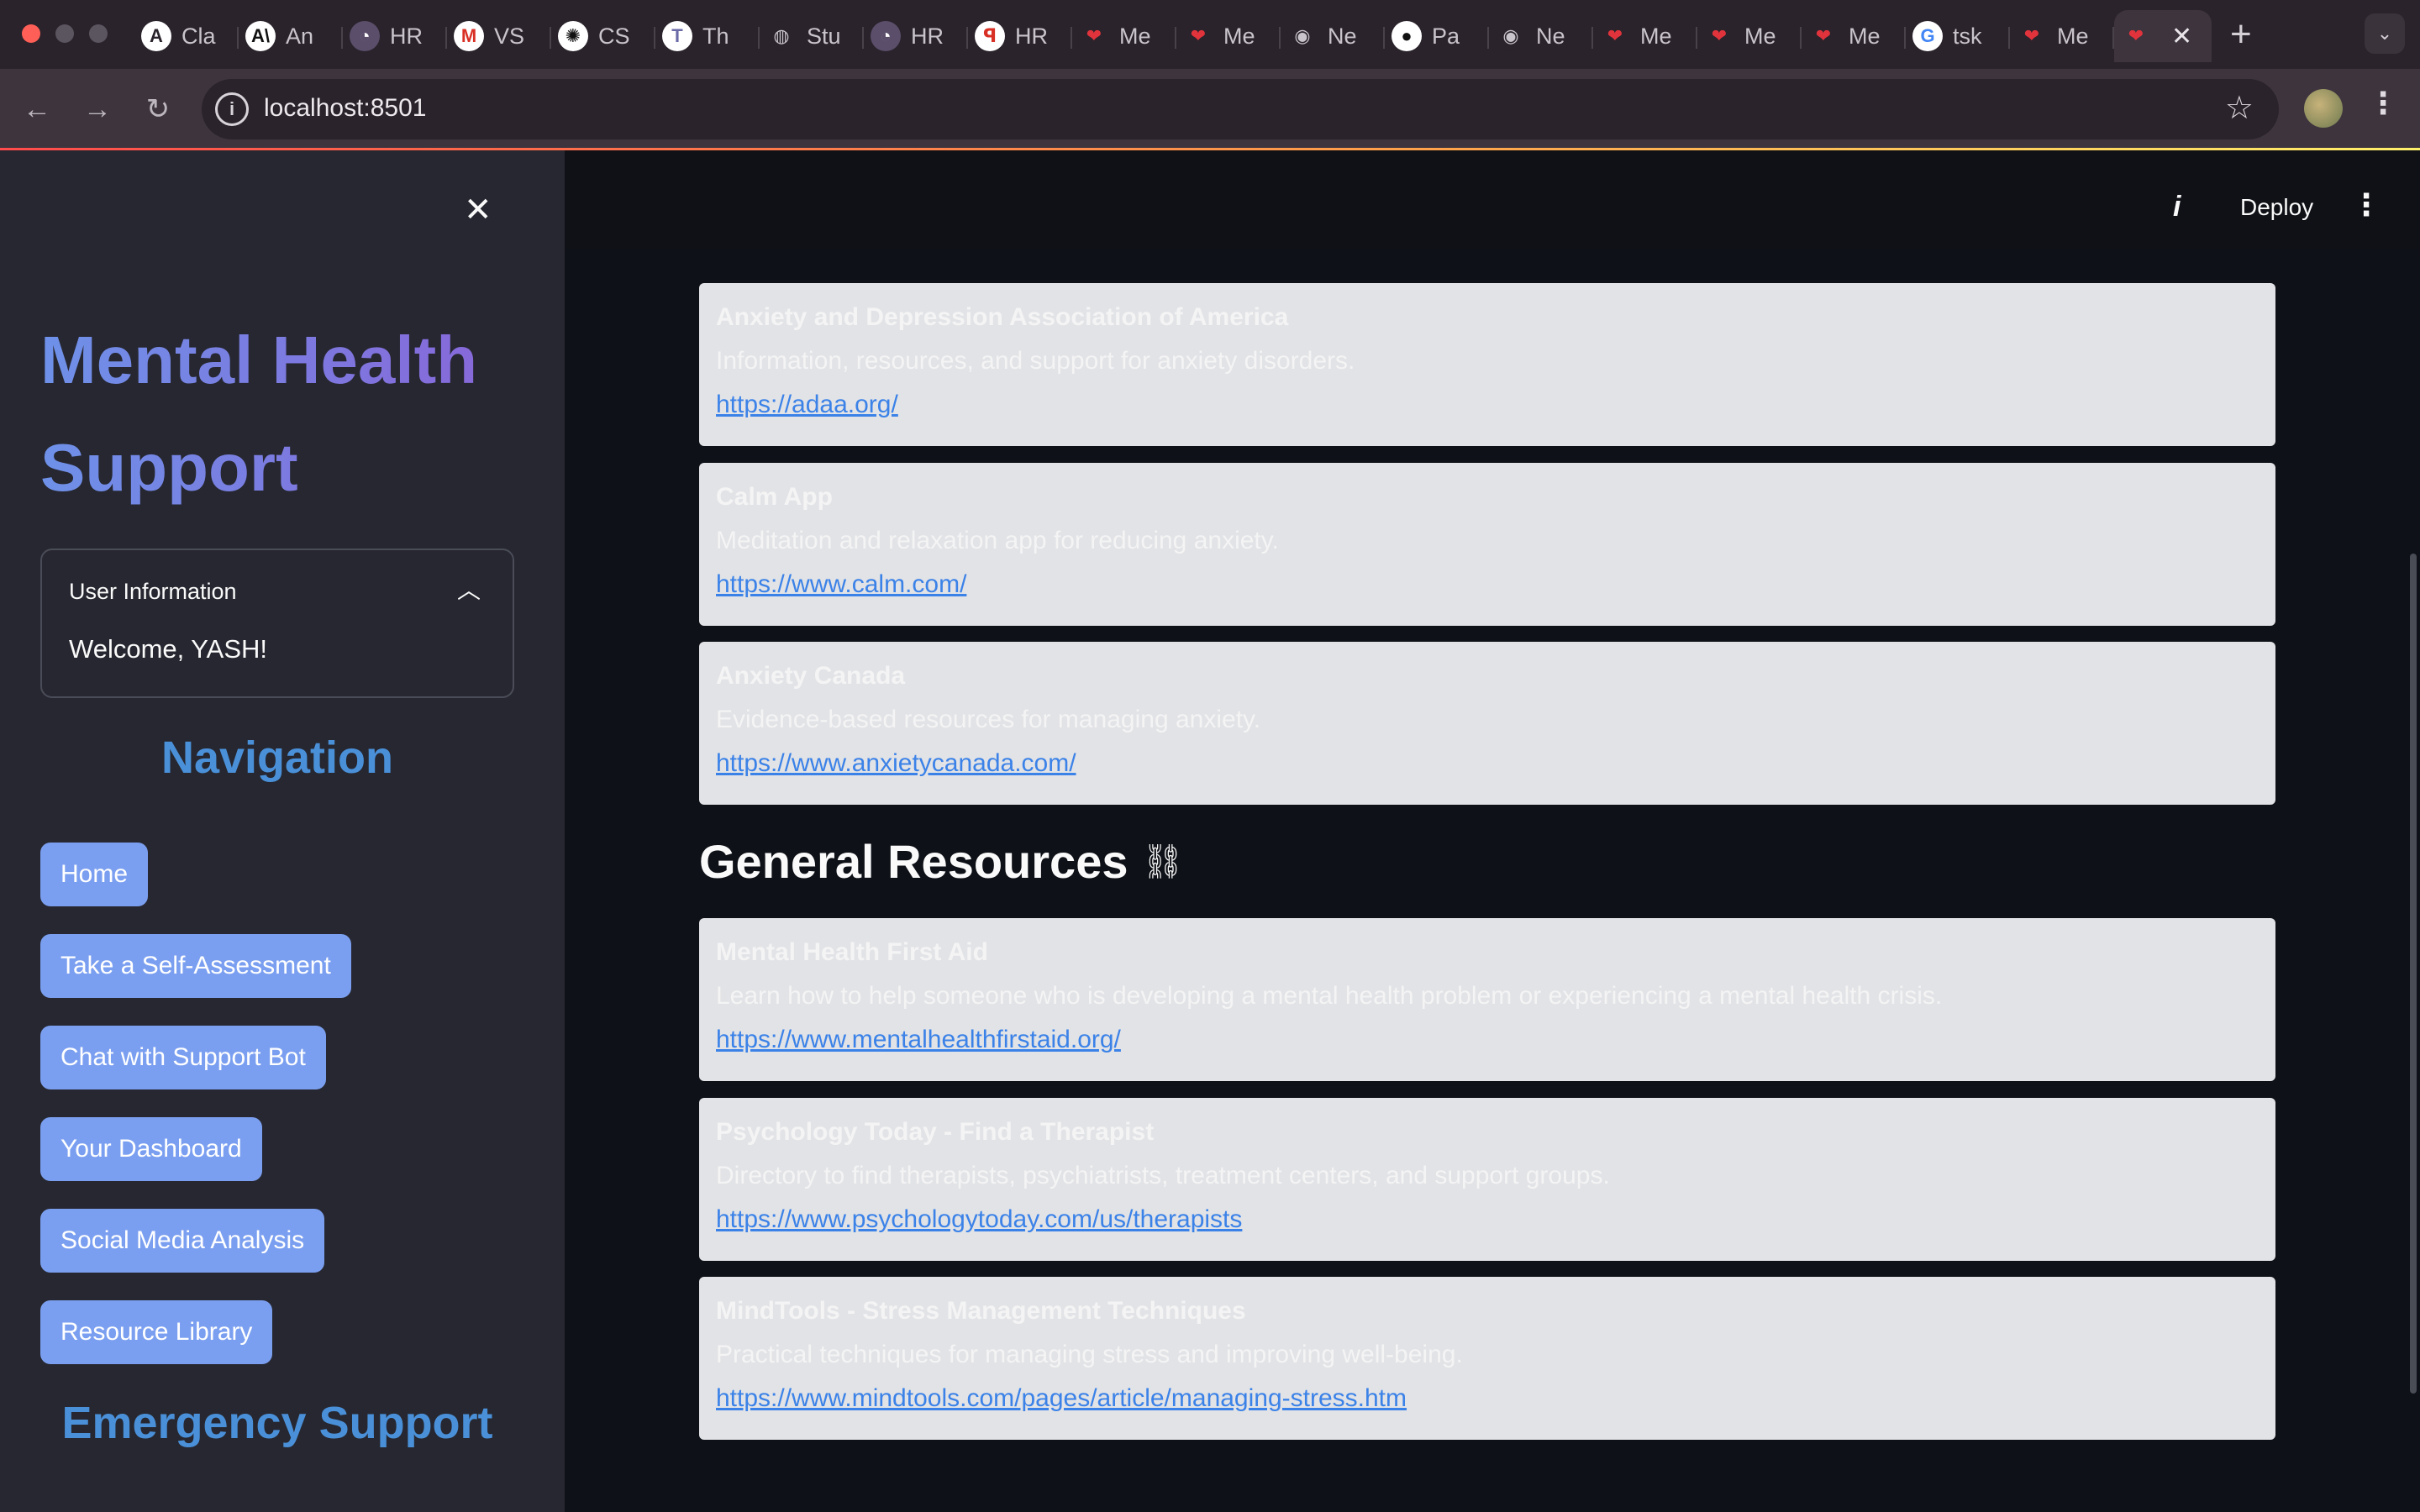  What do you see at coordinates (510, 36) in the screenshot?
I see `tab-title: VS` at bounding box center [510, 36].